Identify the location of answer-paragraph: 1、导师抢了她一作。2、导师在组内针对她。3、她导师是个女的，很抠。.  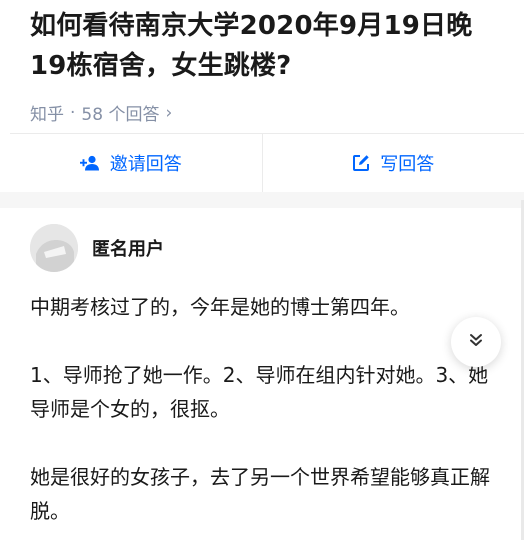
(259, 392).